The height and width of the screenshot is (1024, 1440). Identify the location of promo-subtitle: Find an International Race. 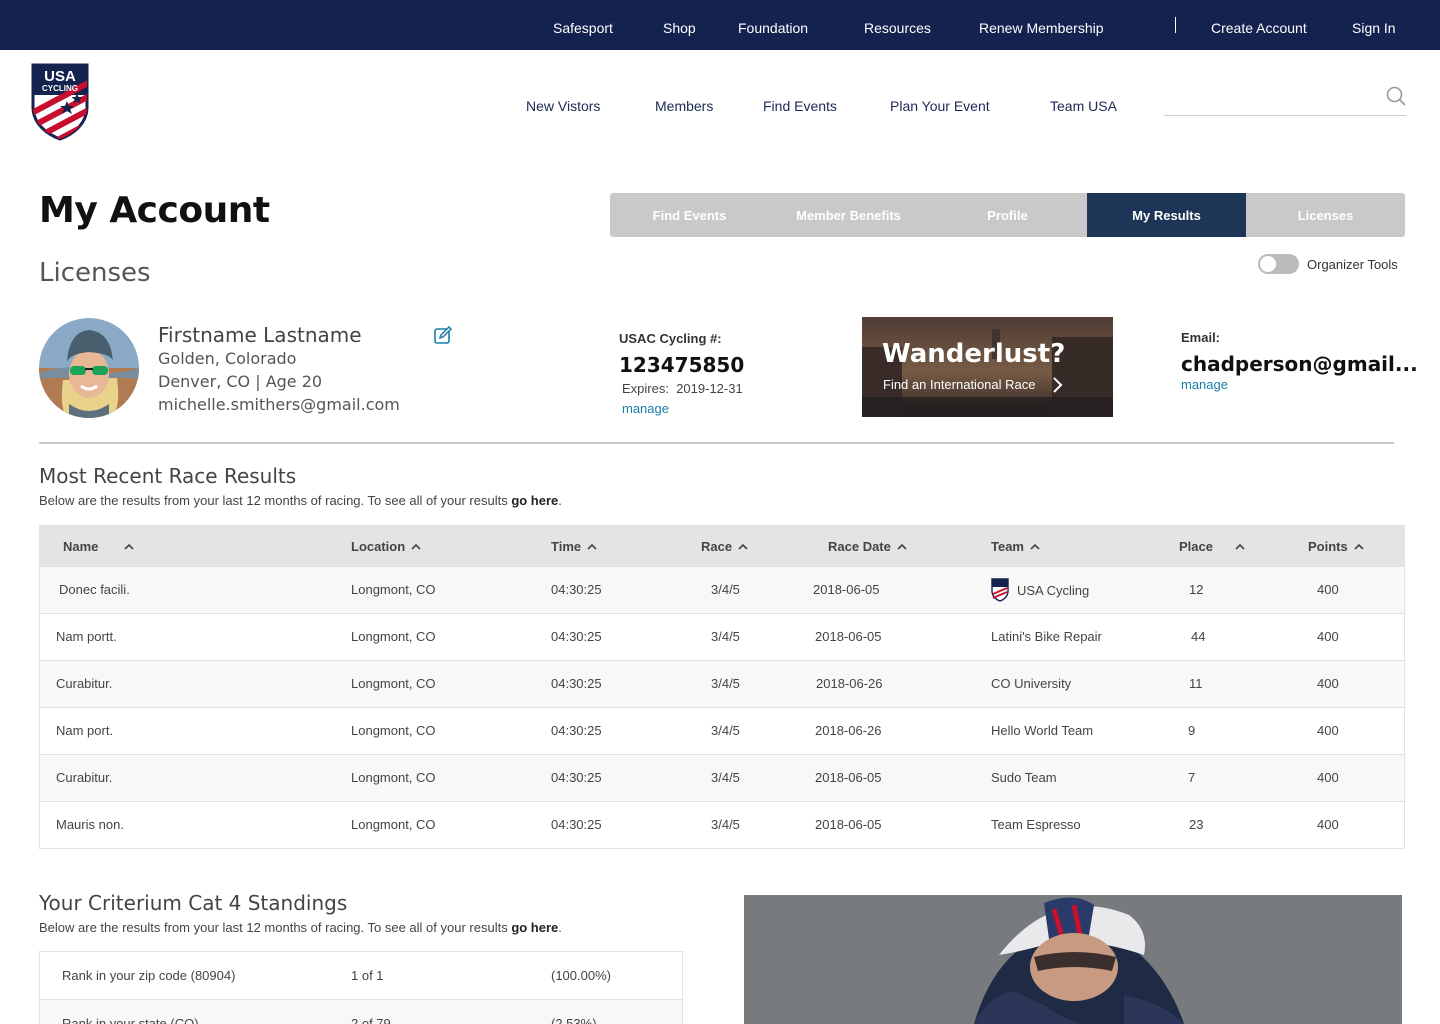
(959, 384).